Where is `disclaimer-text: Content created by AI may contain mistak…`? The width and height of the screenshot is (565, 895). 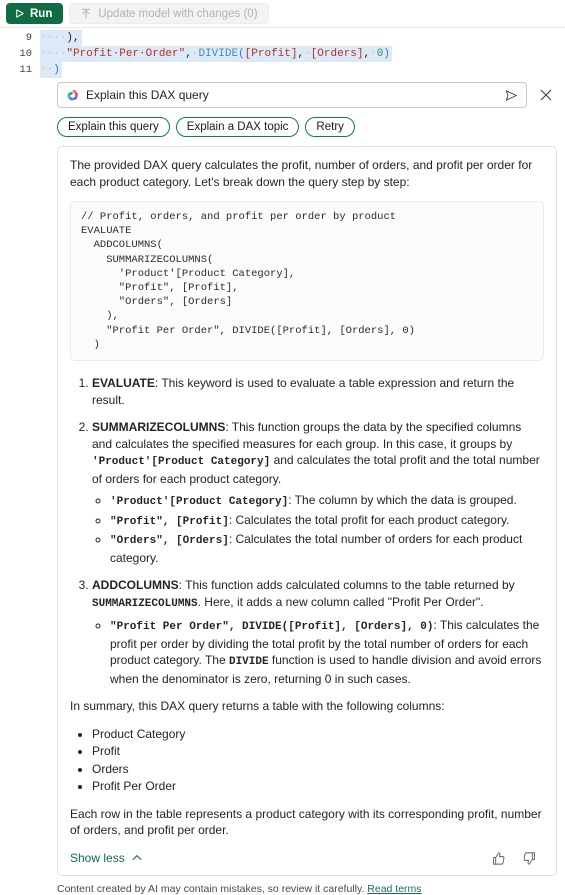 disclaimer-text: Content created by AI may contain mistak… is located at coordinates (211, 888).